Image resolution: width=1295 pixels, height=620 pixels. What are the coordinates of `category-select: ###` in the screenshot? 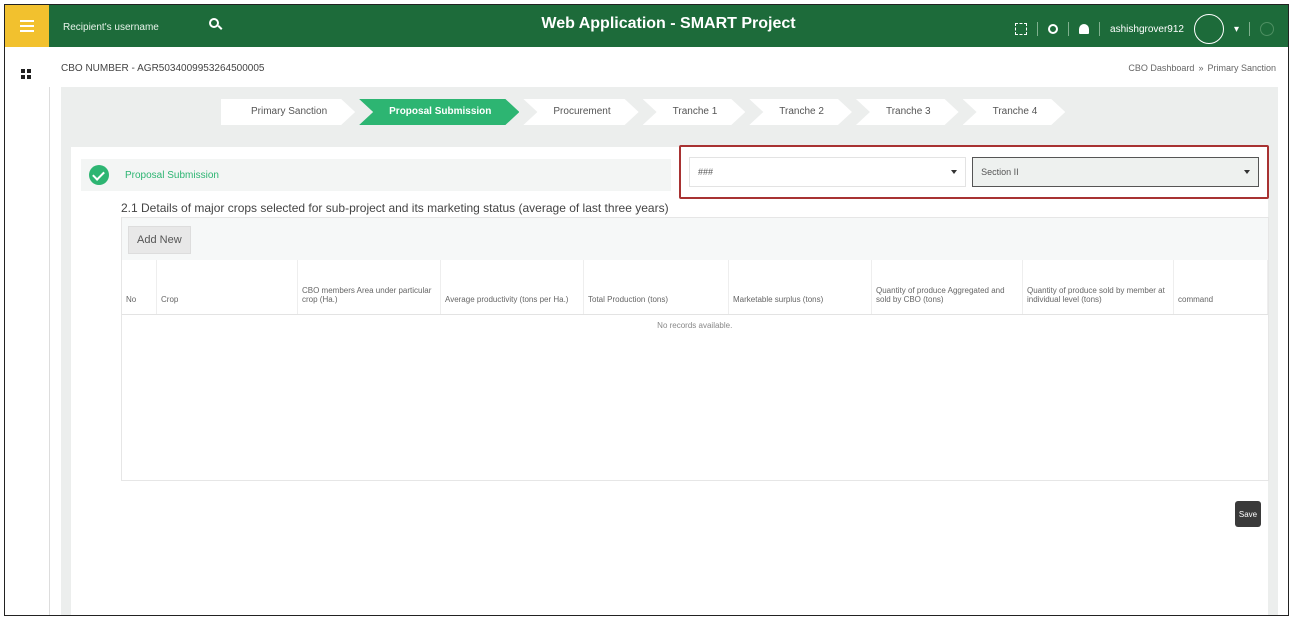 It's located at (828, 172).